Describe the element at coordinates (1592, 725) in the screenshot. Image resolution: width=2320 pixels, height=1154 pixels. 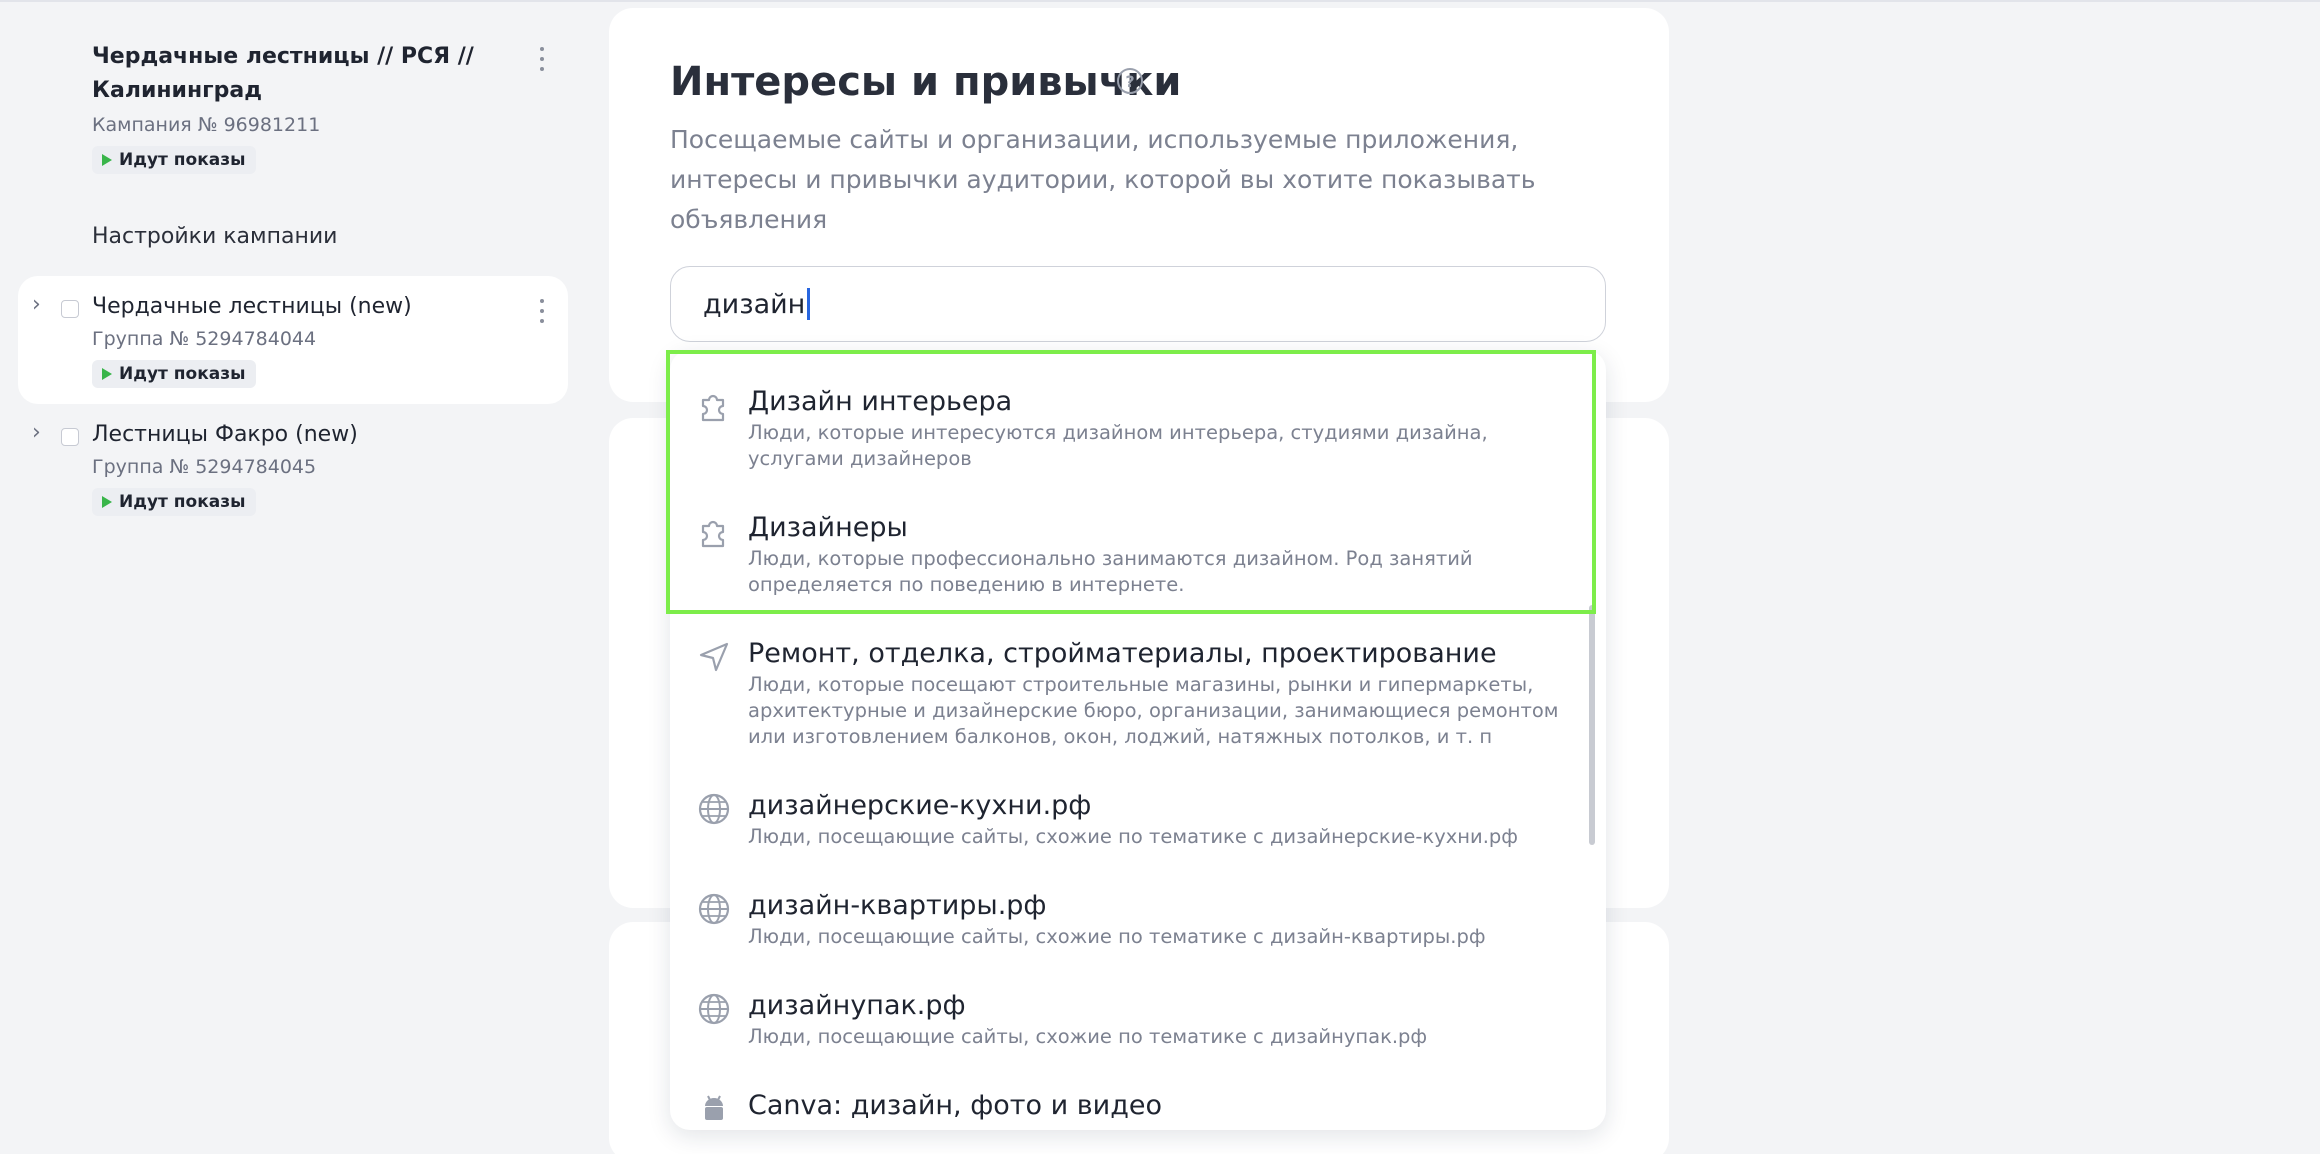
I see `dropdown-scrollbar` at that location.